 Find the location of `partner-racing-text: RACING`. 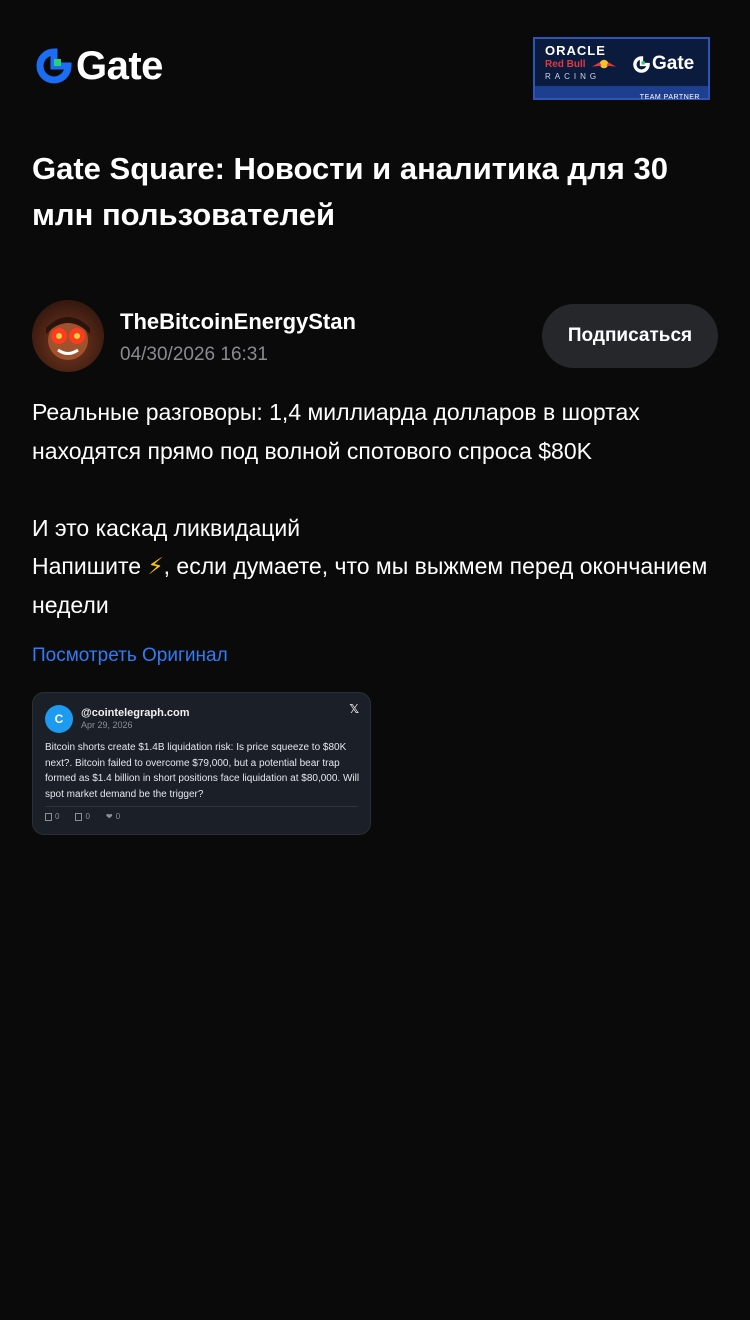

partner-racing-text: RACING is located at coordinates (573, 76).